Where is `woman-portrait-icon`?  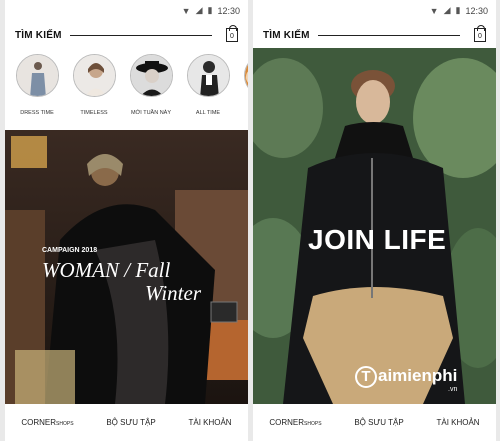 woman-portrait-icon is located at coordinates (94, 75).